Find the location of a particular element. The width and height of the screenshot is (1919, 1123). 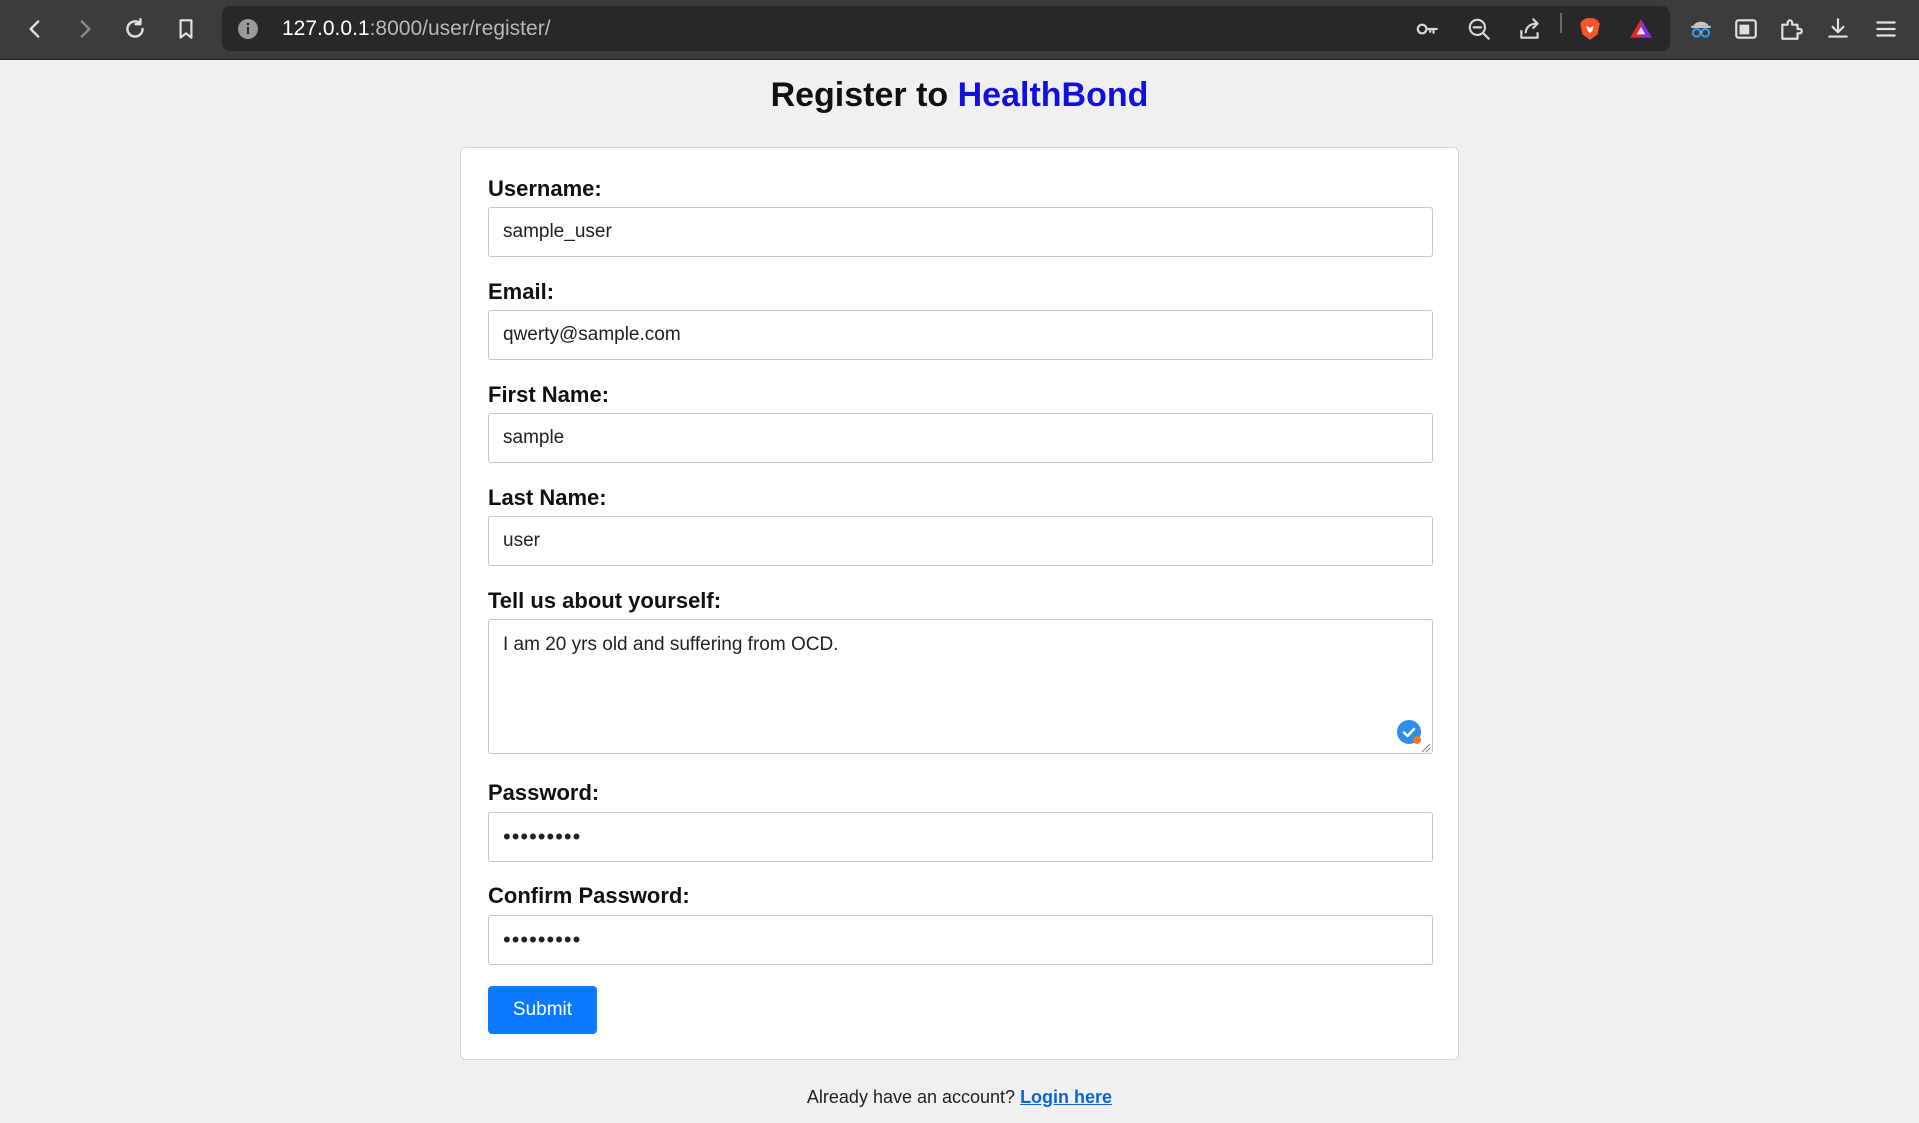

last-name-label: Last Name: is located at coordinates (547, 497).